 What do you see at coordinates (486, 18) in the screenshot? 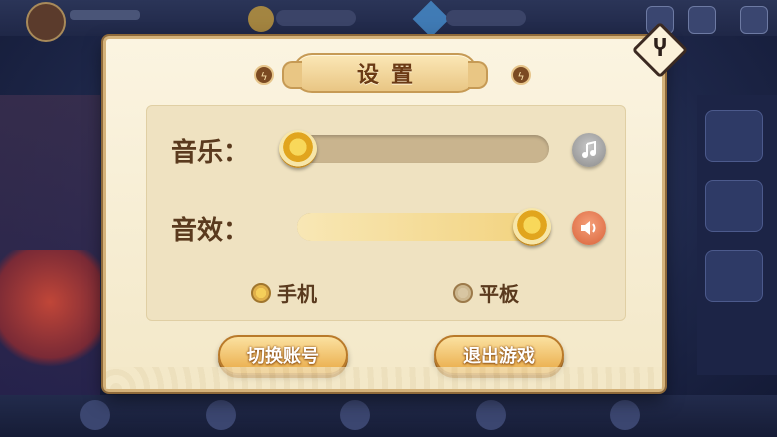
I see `gem-balance` at bounding box center [486, 18].